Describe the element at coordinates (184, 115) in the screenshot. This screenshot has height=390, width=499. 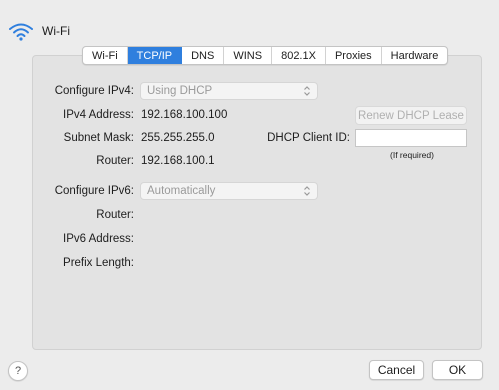
I see `ipv4-address-value: 192.168.100.100` at that location.